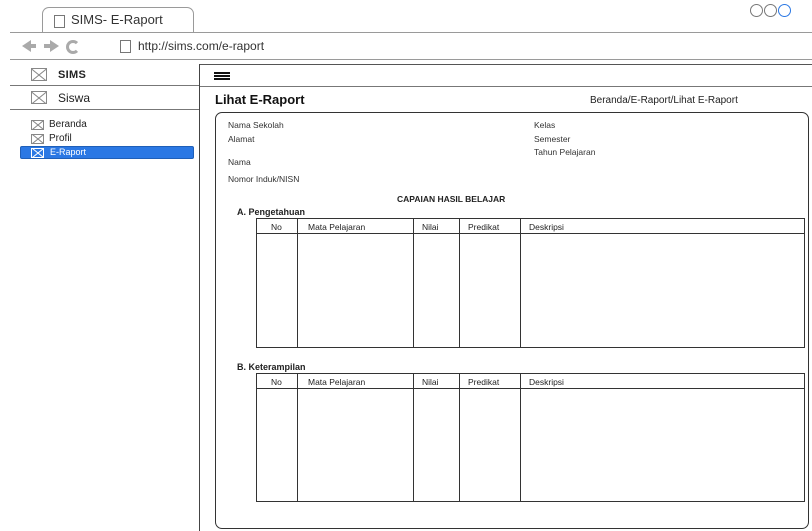 The width and height of the screenshot is (812, 531). Describe the element at coordinates (54, 46) in the screenshot. I see `forward-arrow-icon` at that location.